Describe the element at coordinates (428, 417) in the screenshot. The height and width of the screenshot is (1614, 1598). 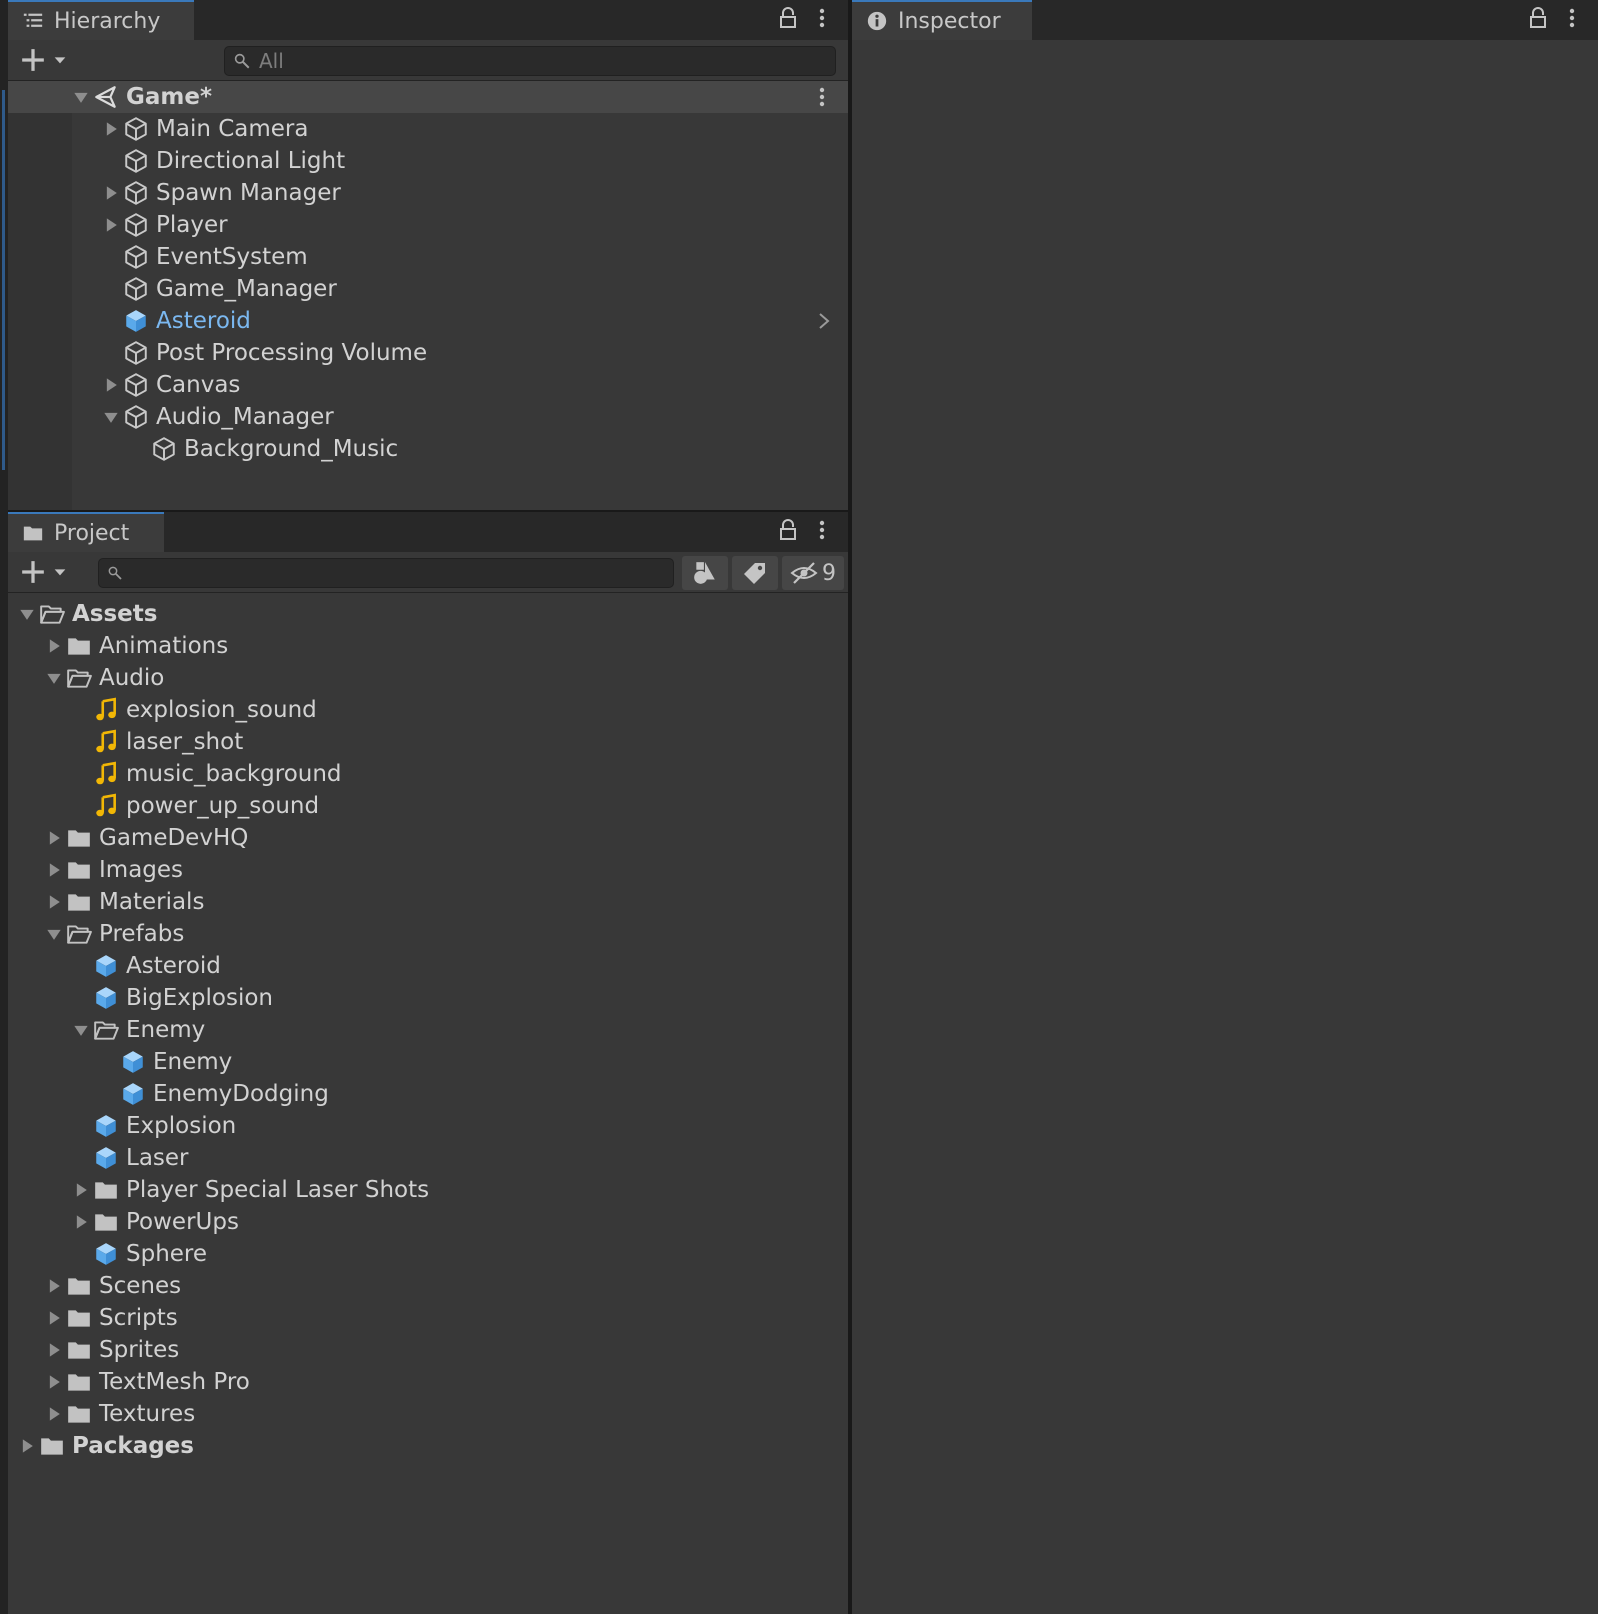
I see `tree-item: Audio_Manager` at that location.